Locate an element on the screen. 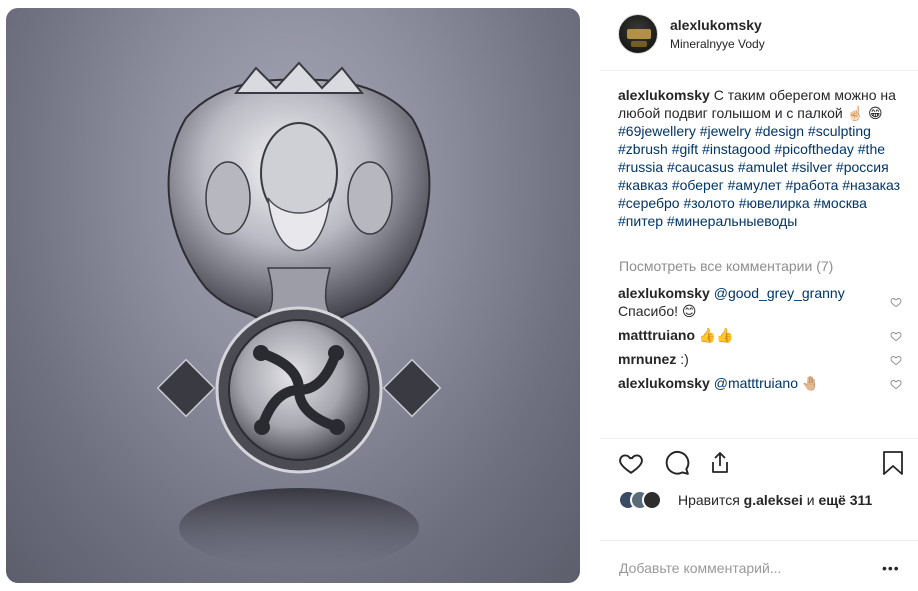 Image resolution: width=918 pixels, height=591 pixels. comment-mention: @matttruiano is located at coordinates (756, 383).